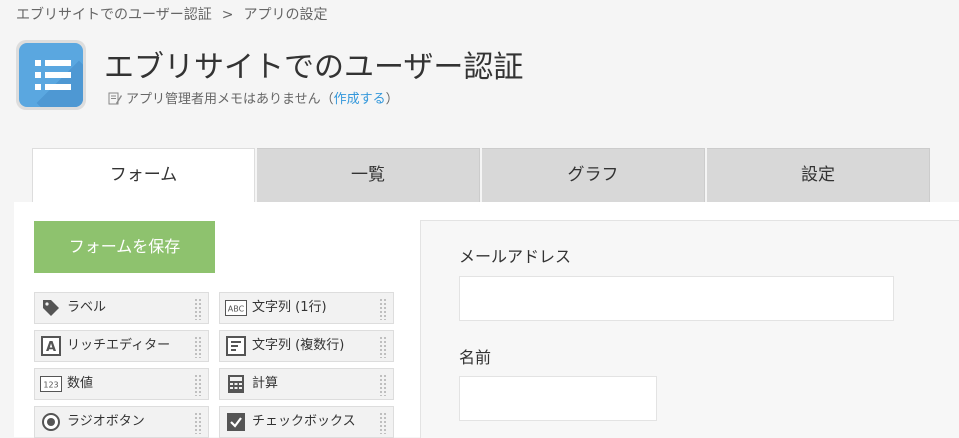  Describe the element at coordinates (115, 98) in the screenshot. I see `memo-edit-icon` at that location.